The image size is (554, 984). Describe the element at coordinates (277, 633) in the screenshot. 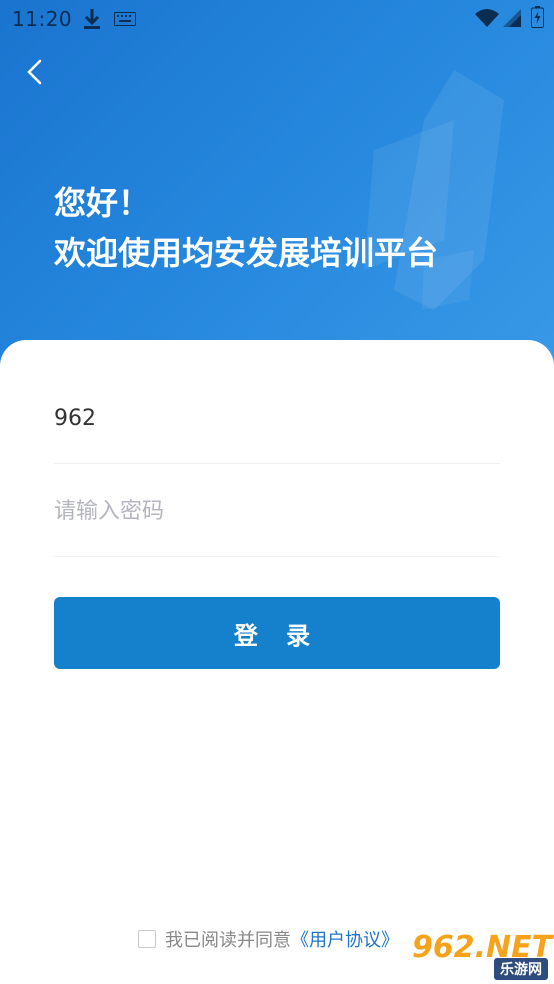

I see `login-button: 登 录` at that location.